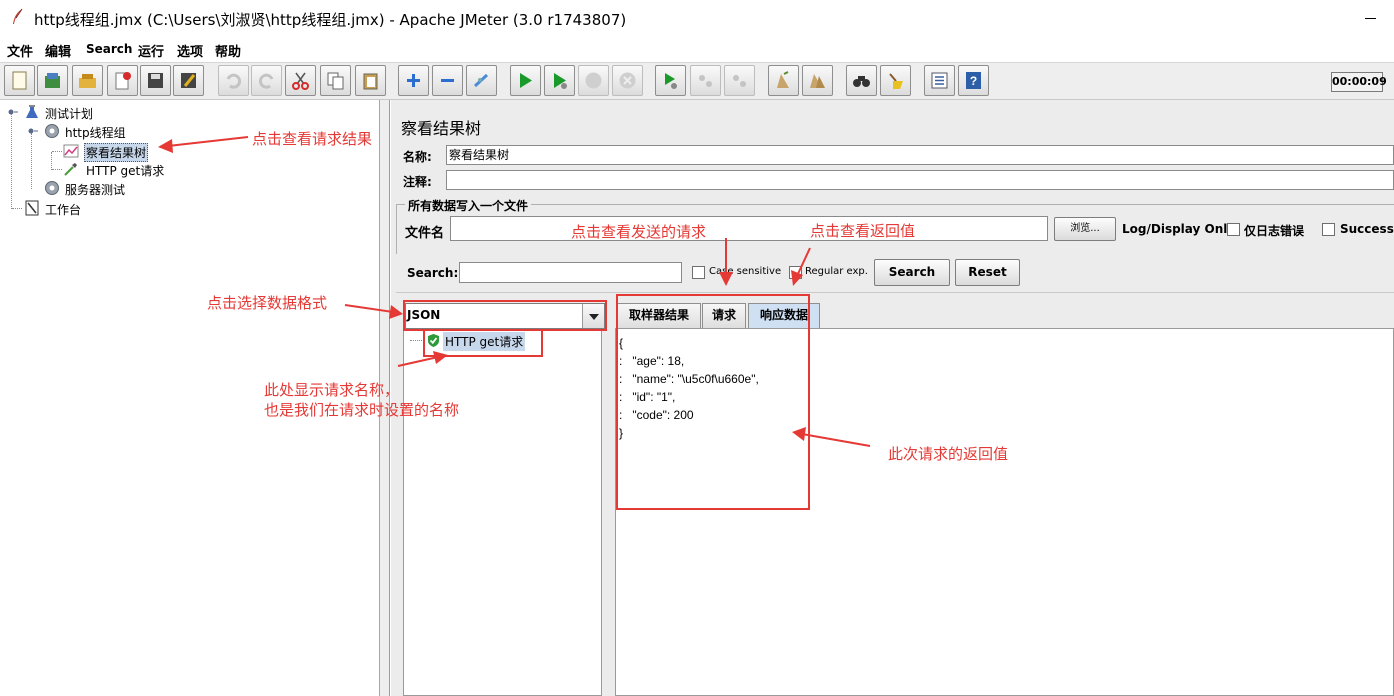 The height and width of the screenshot is (696, 1394). What do you see at coordinates (362, 410) in the screenshot?
I see `annotation-request-name-line2: 也是我们在请求时设置的名称` at bounding box center [362, 410].